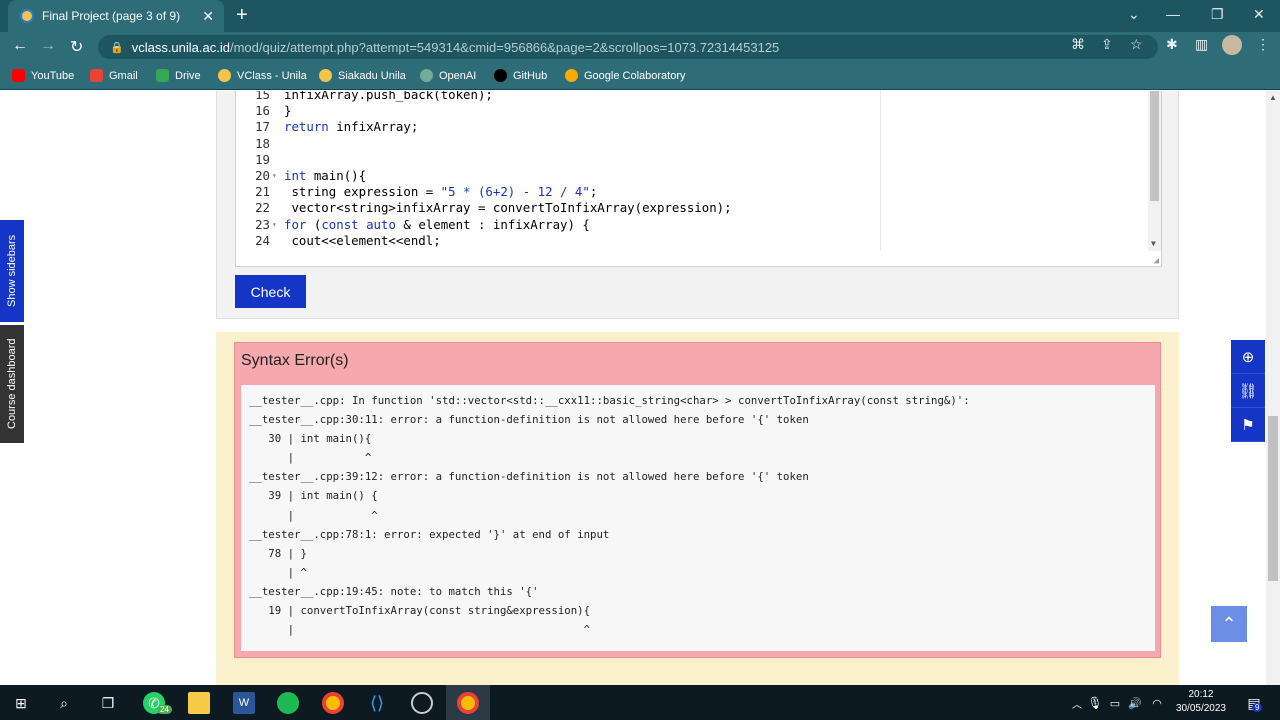 Image resolution: width=1280 pixels, height=720 pixels. Describe the element at coordinates (262, 143) in the screenshot. I see `line-number: 18` at that location.